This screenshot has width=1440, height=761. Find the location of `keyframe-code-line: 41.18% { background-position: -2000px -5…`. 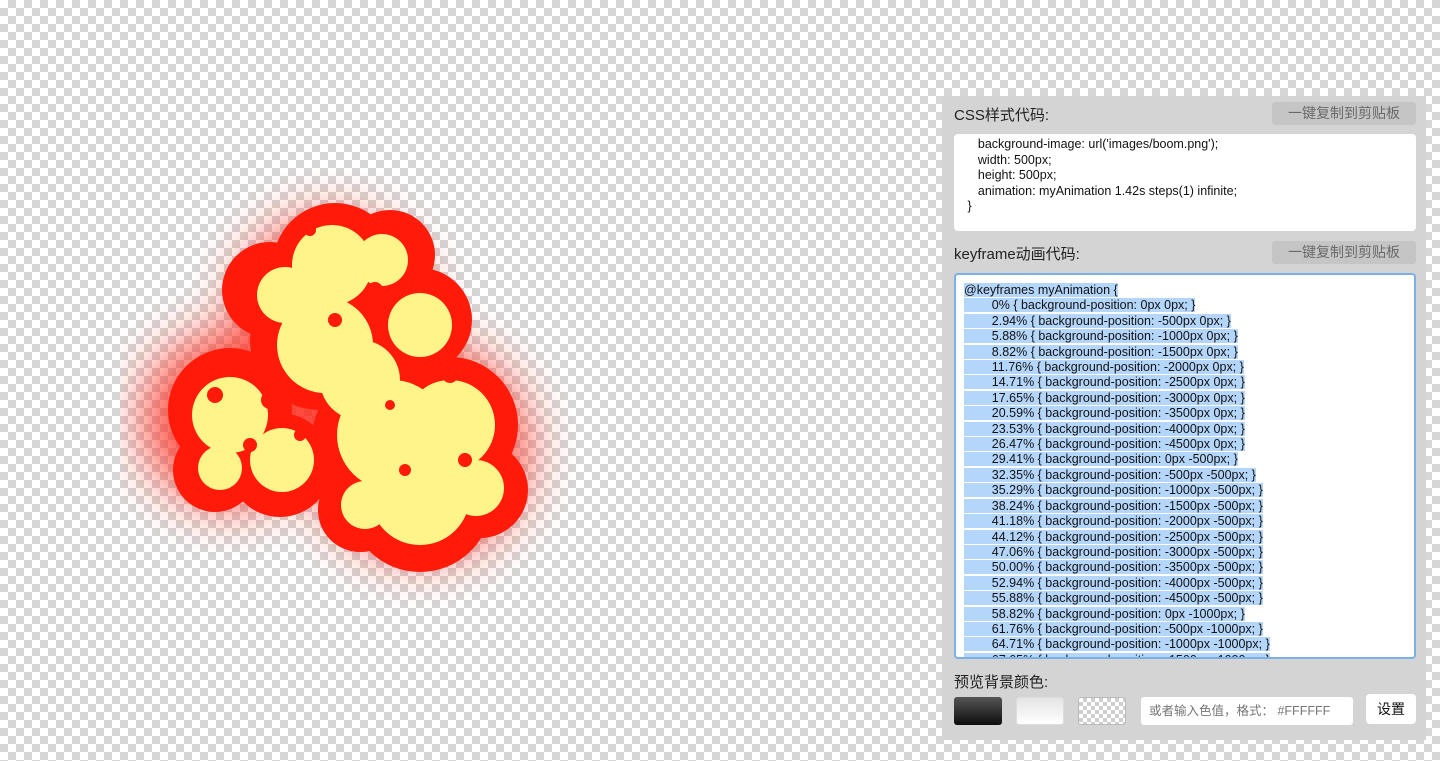

keyframe-code-line: 41.18% { background-position: -2000px -5… is located at coordinates (1185, 521).